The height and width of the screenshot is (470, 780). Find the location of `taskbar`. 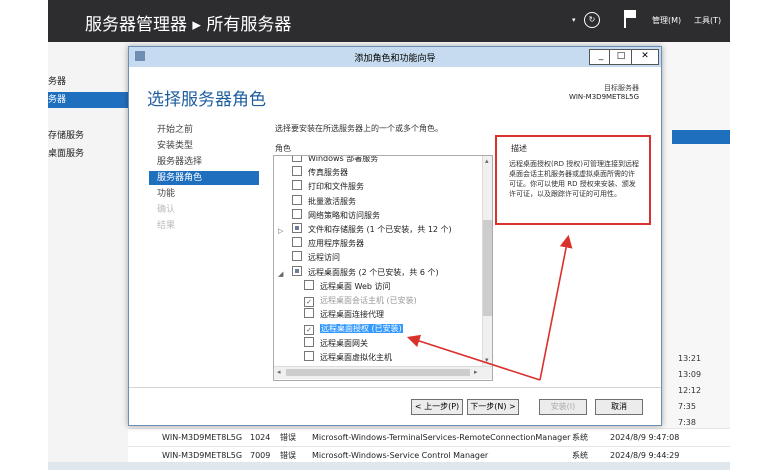

taskbar is located at coordinates (389, 466).